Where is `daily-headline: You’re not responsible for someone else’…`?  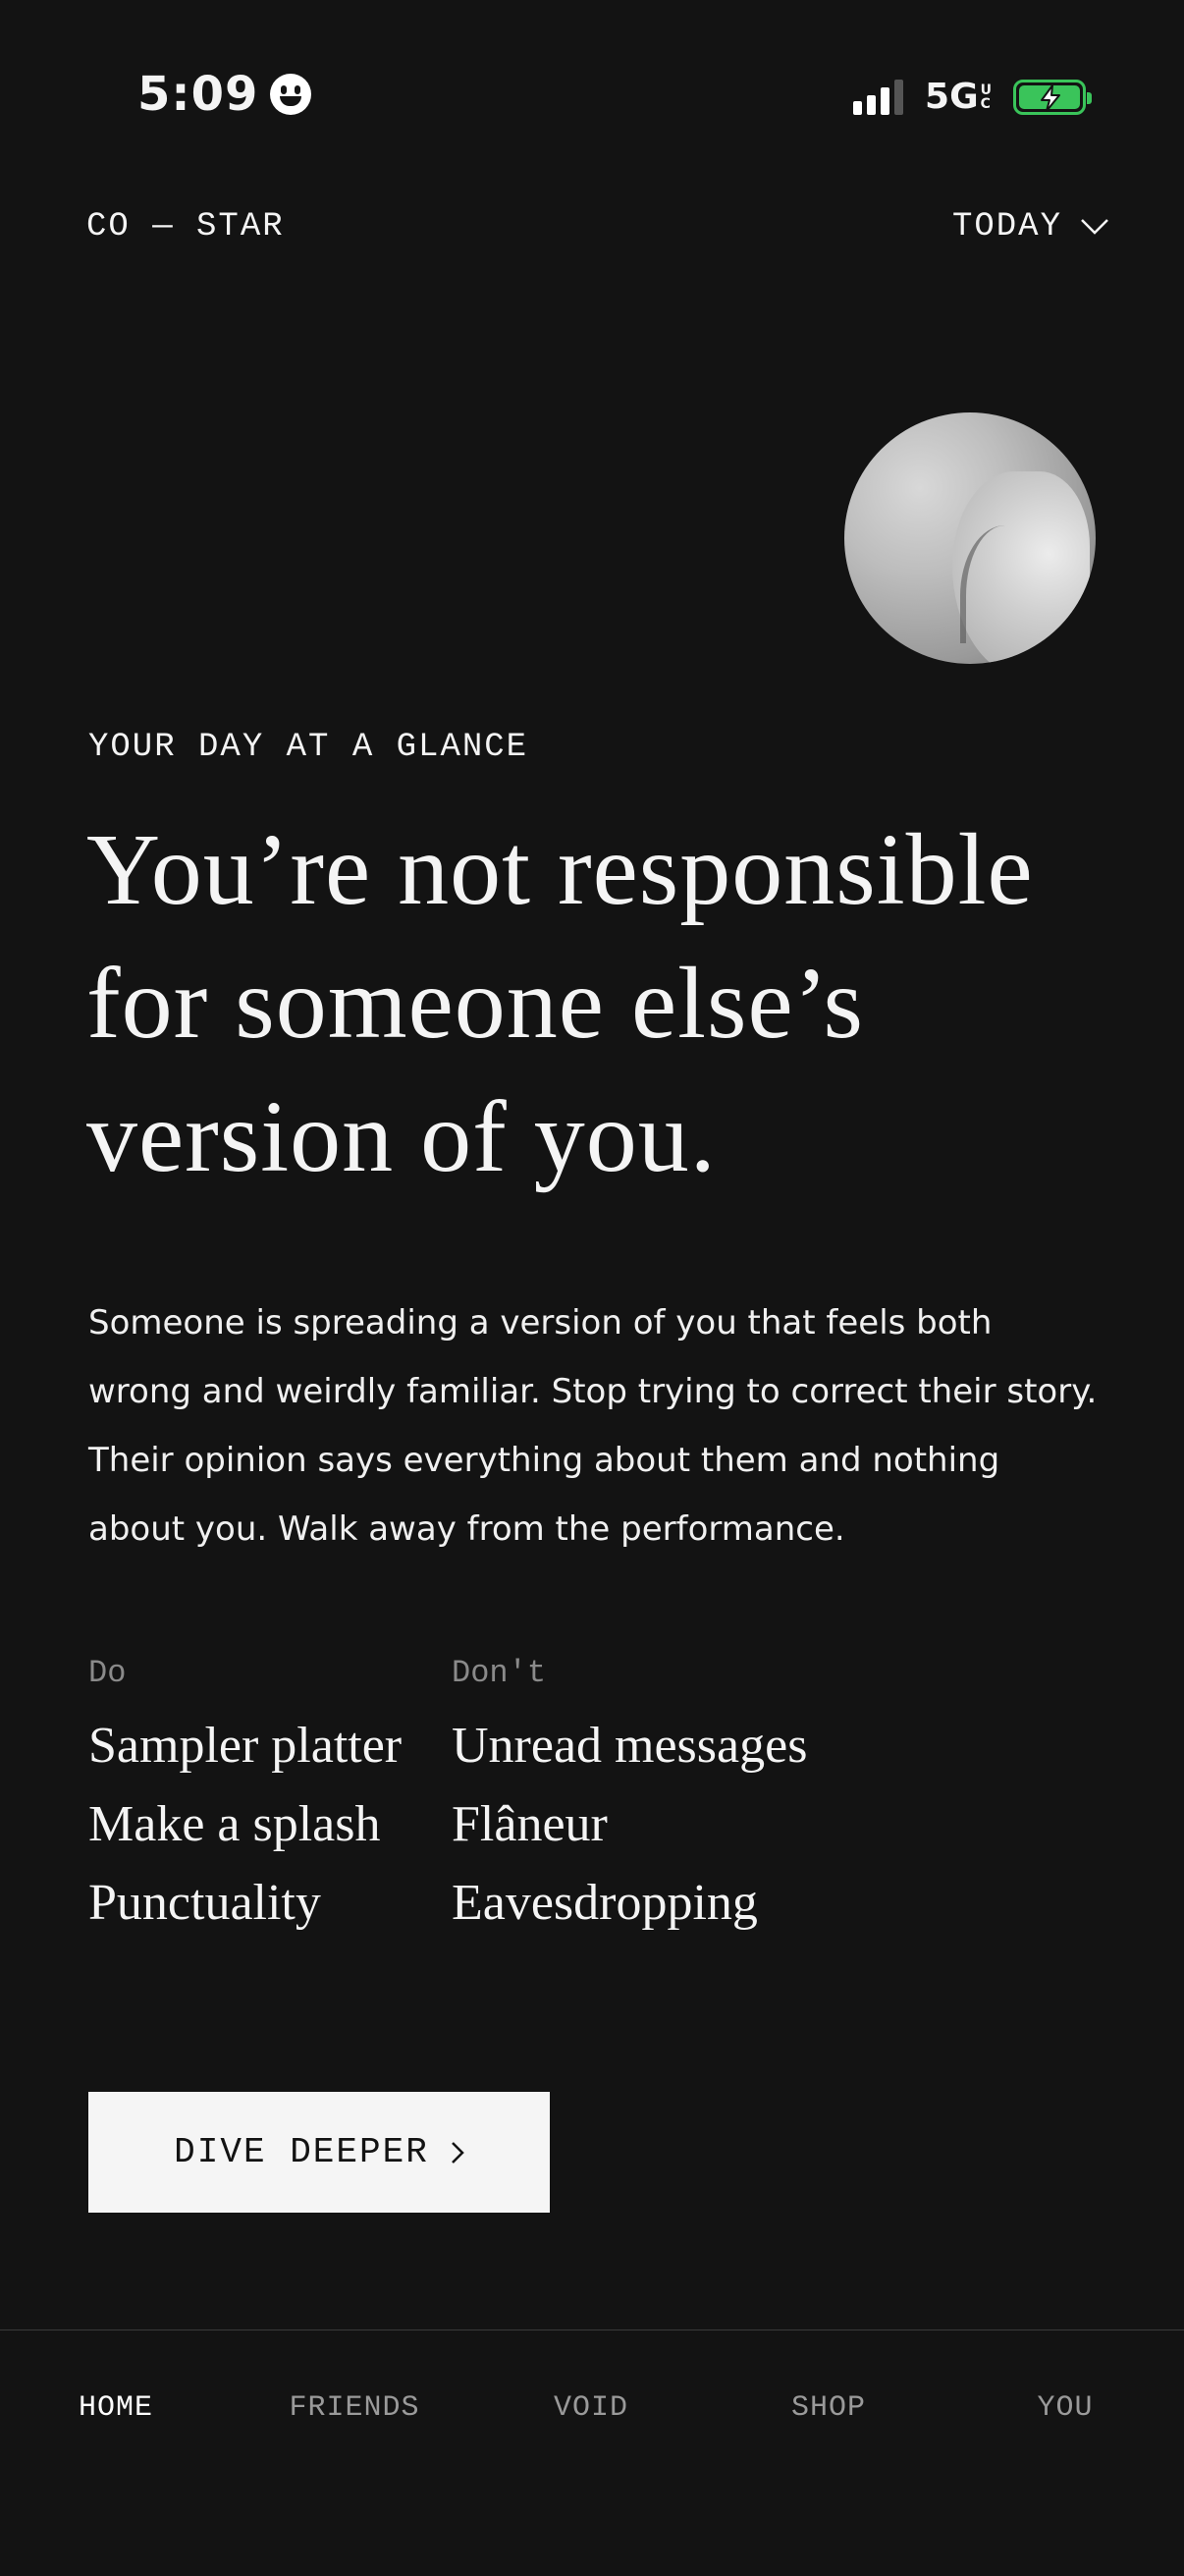
daily-headline: You’re not responsible for someone else’… is located at coordinates (560, 1003).